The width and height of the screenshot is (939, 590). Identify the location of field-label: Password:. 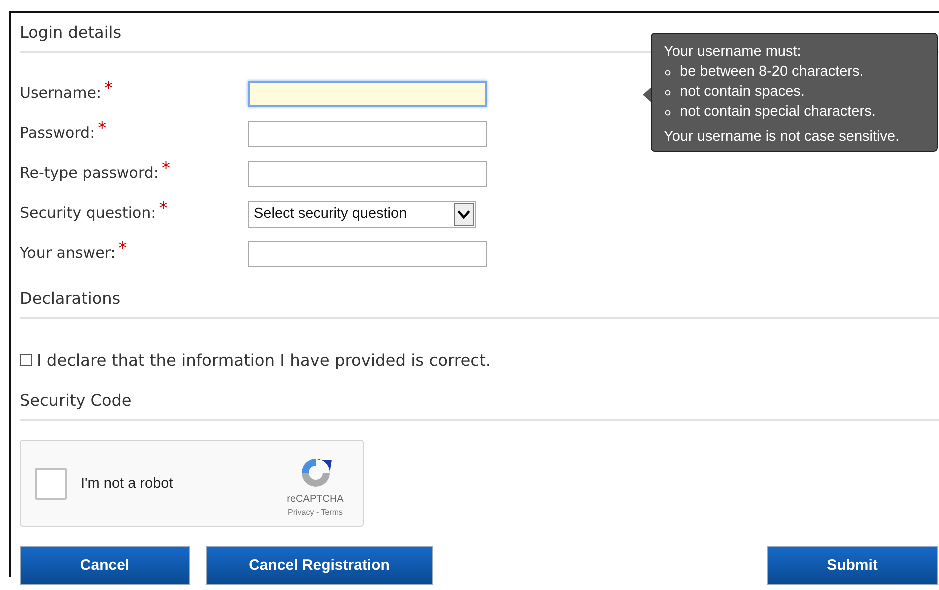
(58, 133).